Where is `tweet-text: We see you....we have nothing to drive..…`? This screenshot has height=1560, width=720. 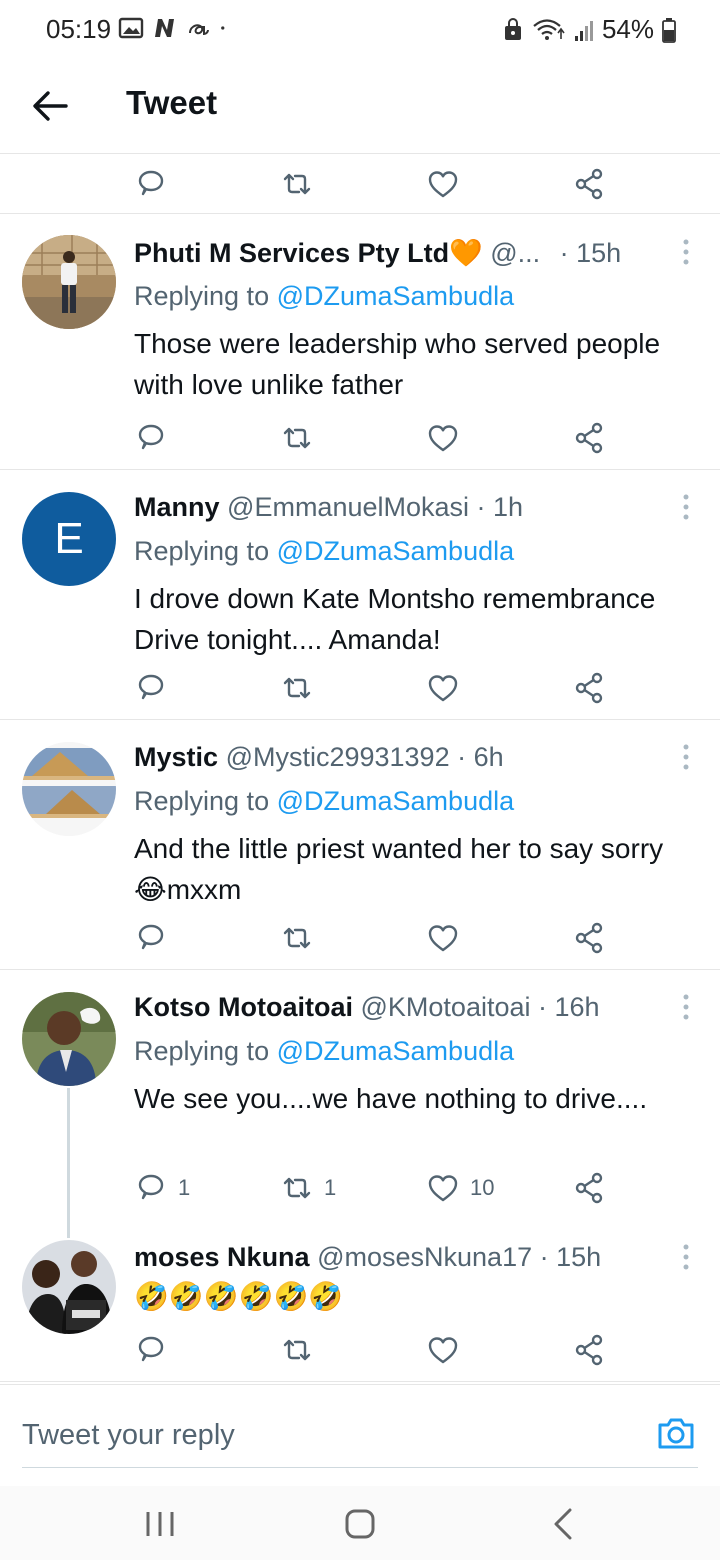 tweet-text: We see you....we have nothing to drive..… is located at coordinates (391, 1098).